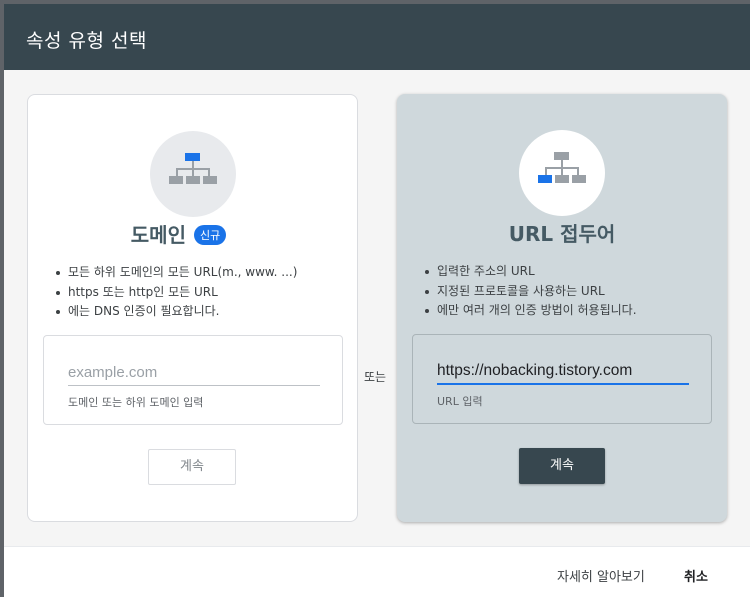 The image size is (750, 597). I want to click on url-prefix-continue-button: 계속, so click(562, 466).